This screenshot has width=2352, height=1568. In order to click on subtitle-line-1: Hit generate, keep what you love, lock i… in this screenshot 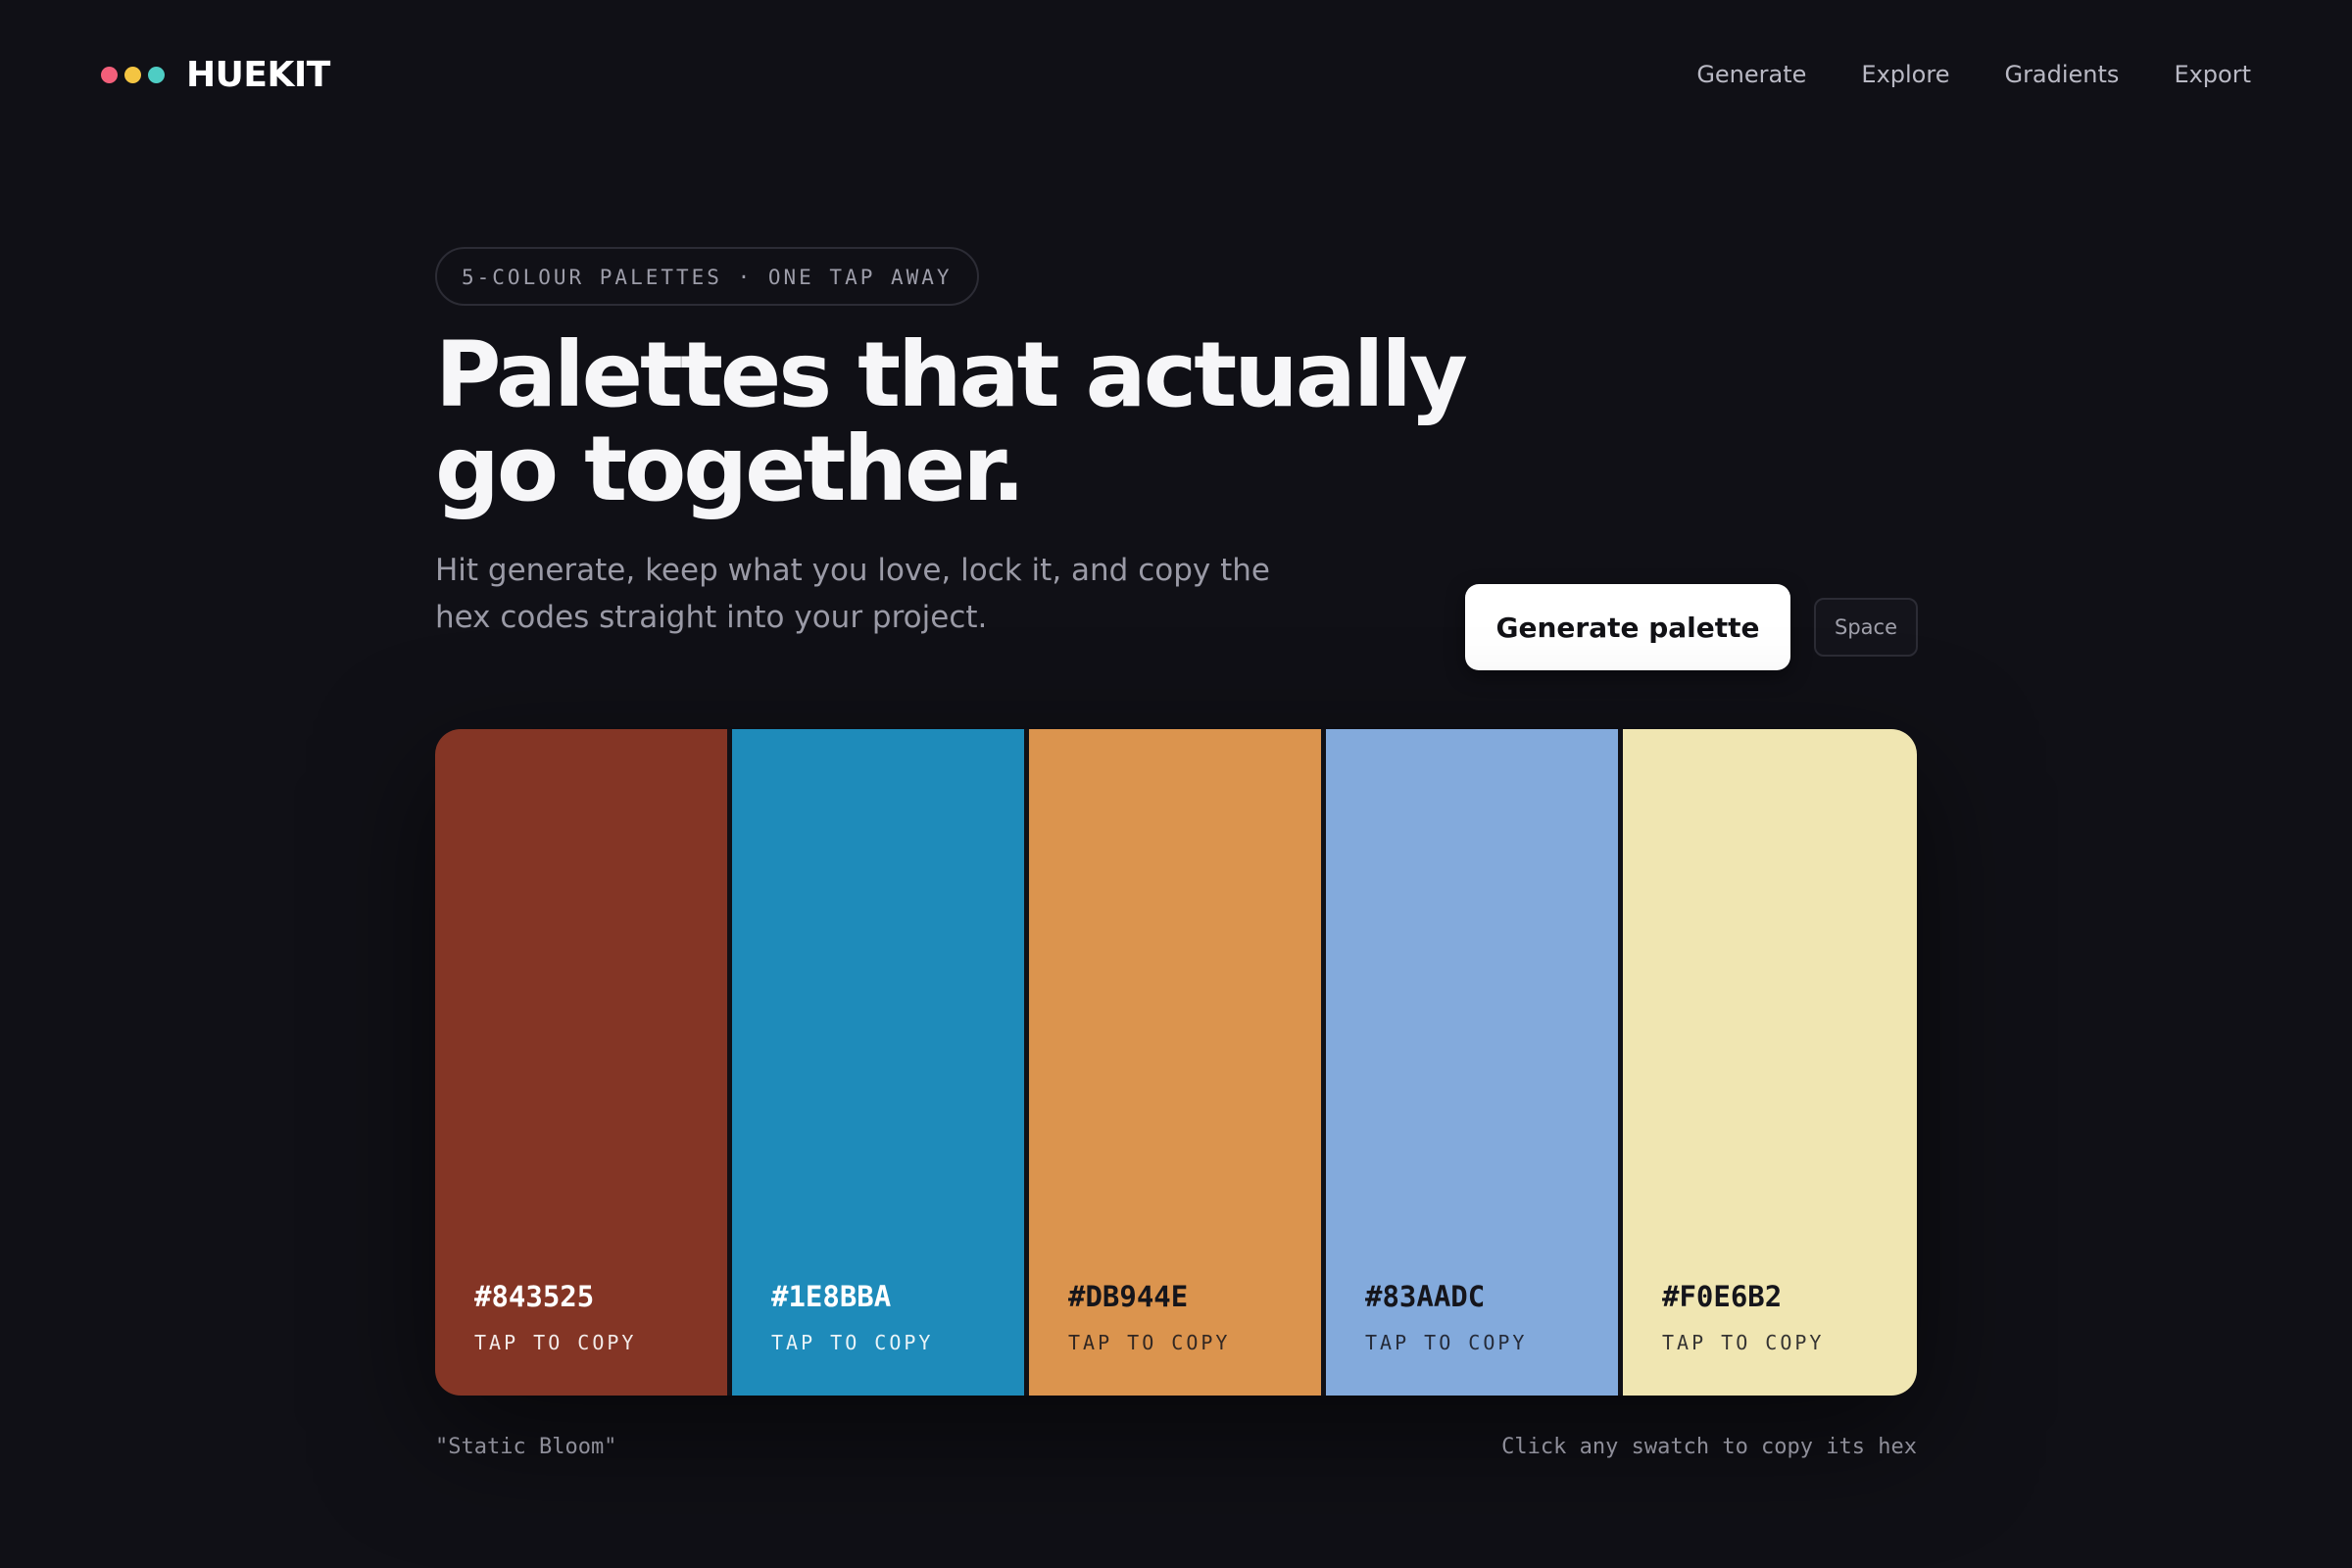, I will do `click(852, 570)`.